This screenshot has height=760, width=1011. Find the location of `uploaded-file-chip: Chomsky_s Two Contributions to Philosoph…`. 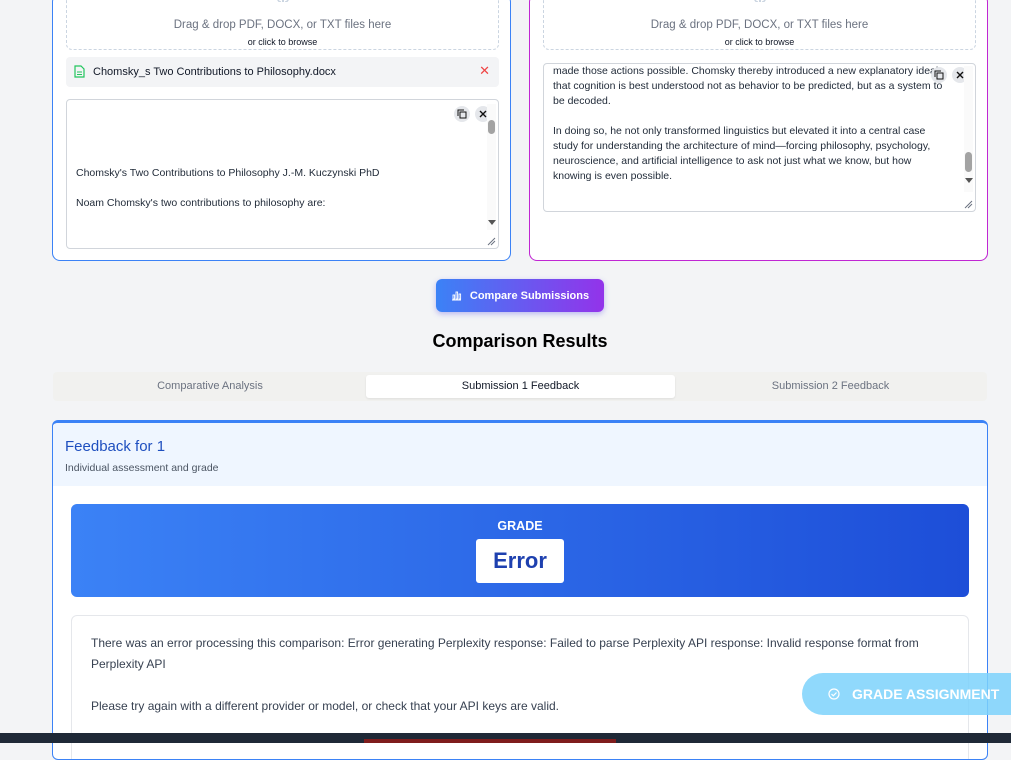

uploaded-file-chip: Chomsky_s Two Contributions to Philosoph… is located at coordinates (282, 72).